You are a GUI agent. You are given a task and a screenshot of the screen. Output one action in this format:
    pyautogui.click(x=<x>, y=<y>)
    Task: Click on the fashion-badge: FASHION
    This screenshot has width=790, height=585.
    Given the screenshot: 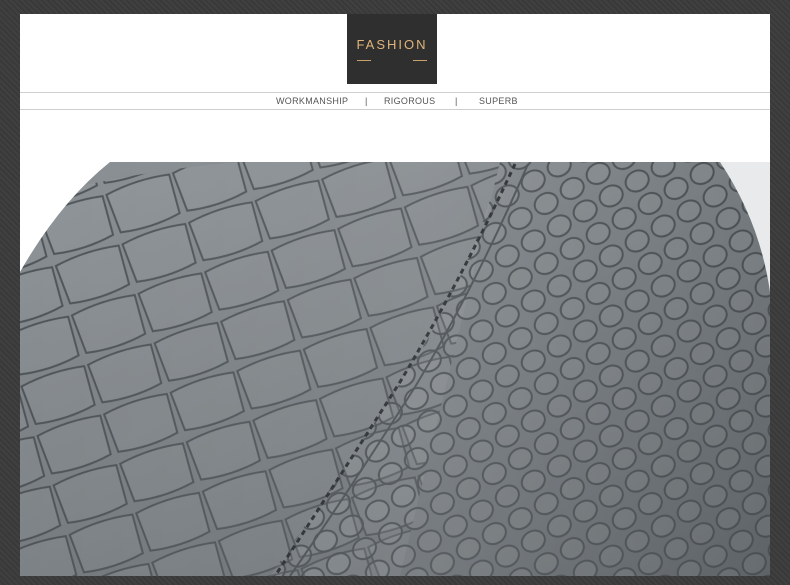 What is the action you would take?
    pyautogui.click(x=392, y=49)
    